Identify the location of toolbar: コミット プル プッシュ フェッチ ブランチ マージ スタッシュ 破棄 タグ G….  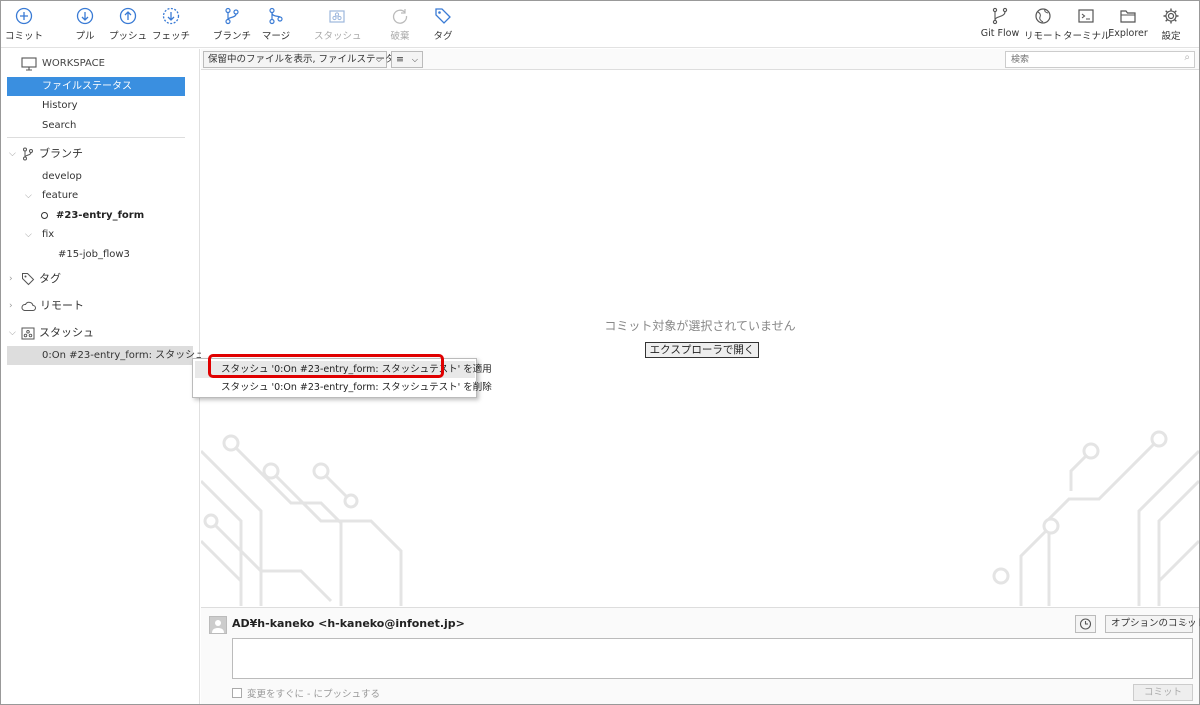
(600, 24).